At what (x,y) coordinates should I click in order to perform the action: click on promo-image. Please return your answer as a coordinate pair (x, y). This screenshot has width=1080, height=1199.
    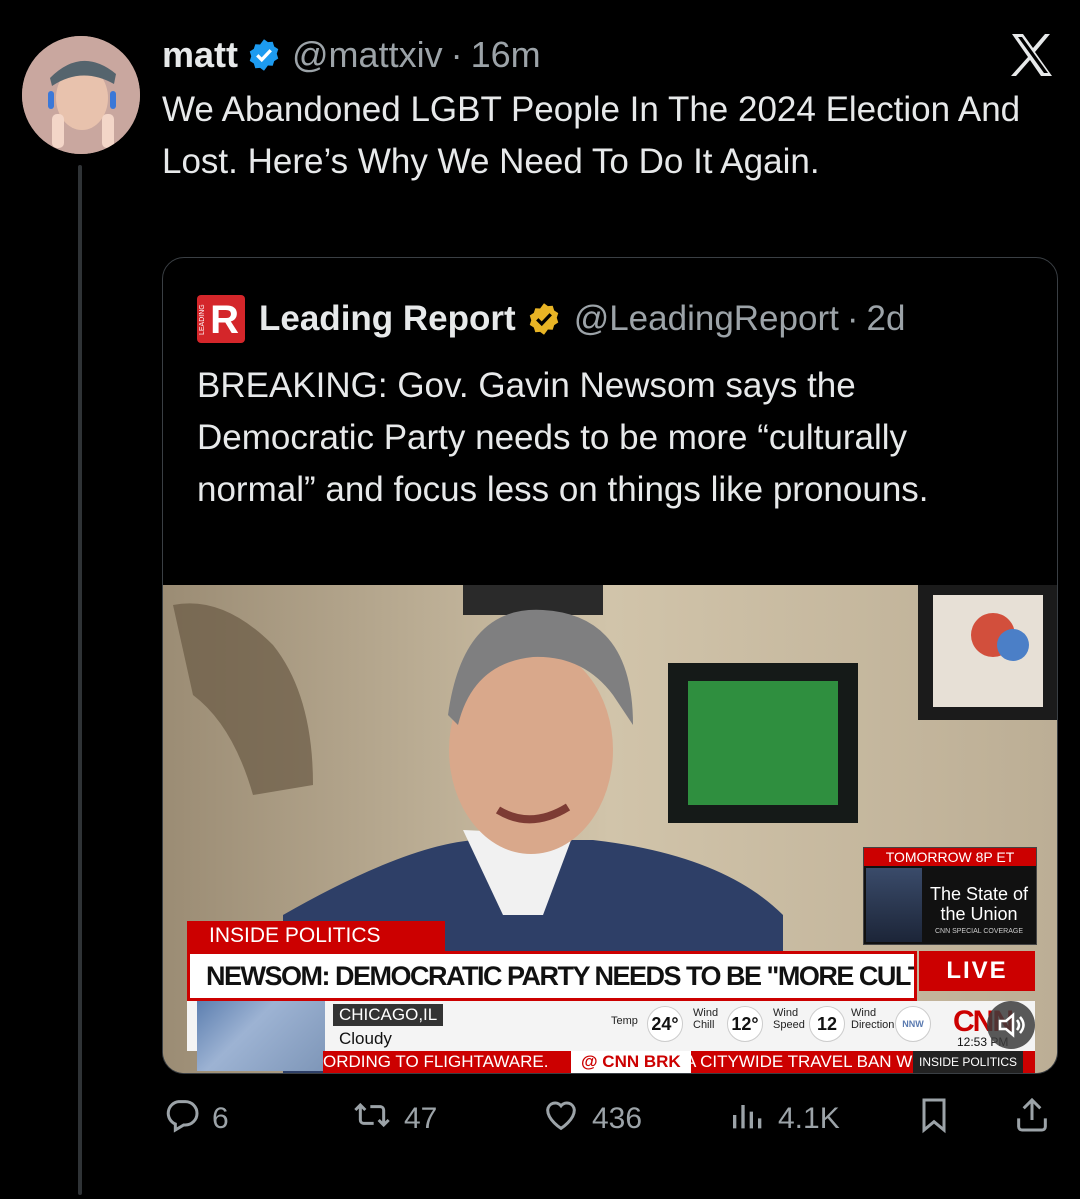
    Looking at the image, I should click on (894, 905).